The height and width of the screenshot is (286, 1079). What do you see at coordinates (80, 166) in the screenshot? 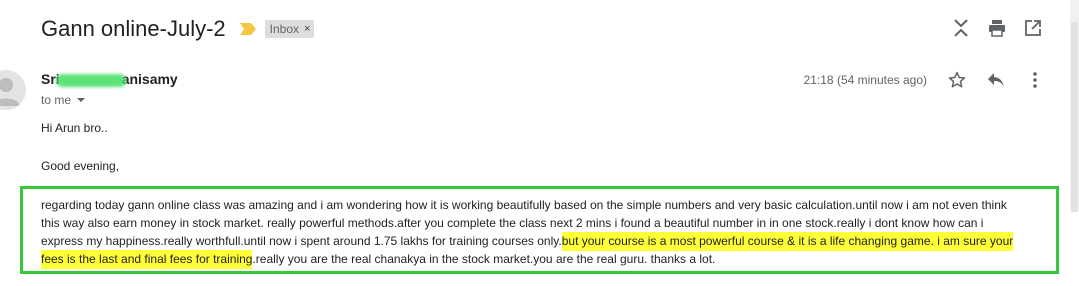
I see `body-salutation: Good evening,` at bounding box center [80, 166].